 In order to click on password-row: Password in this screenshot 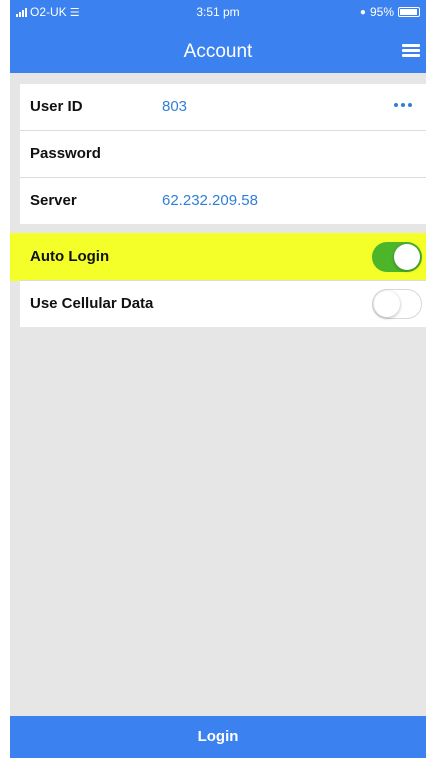, I will do `click(223, 154)`.